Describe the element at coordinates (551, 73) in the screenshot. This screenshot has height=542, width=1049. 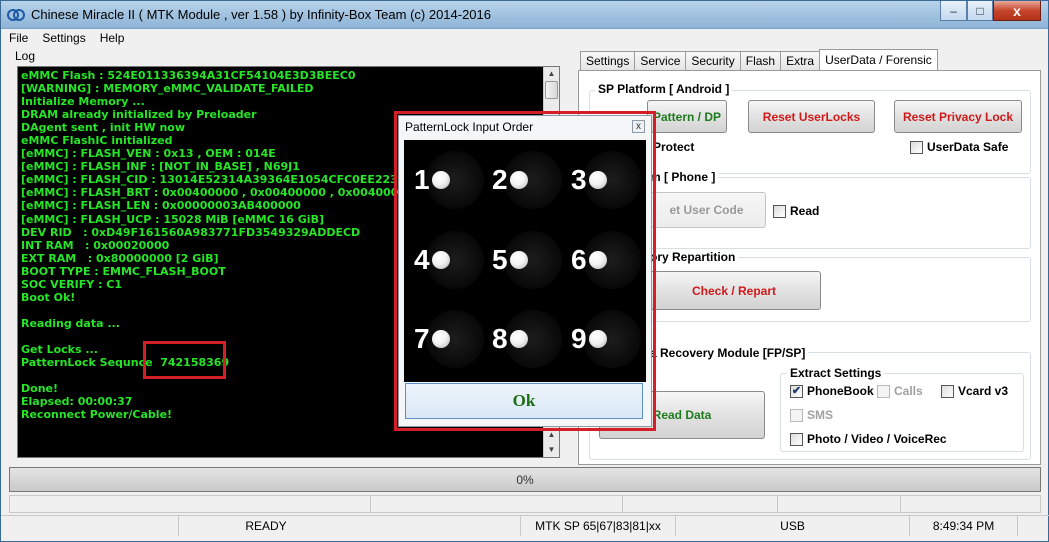
I see `scroll-up-icon: ▲` at that location.